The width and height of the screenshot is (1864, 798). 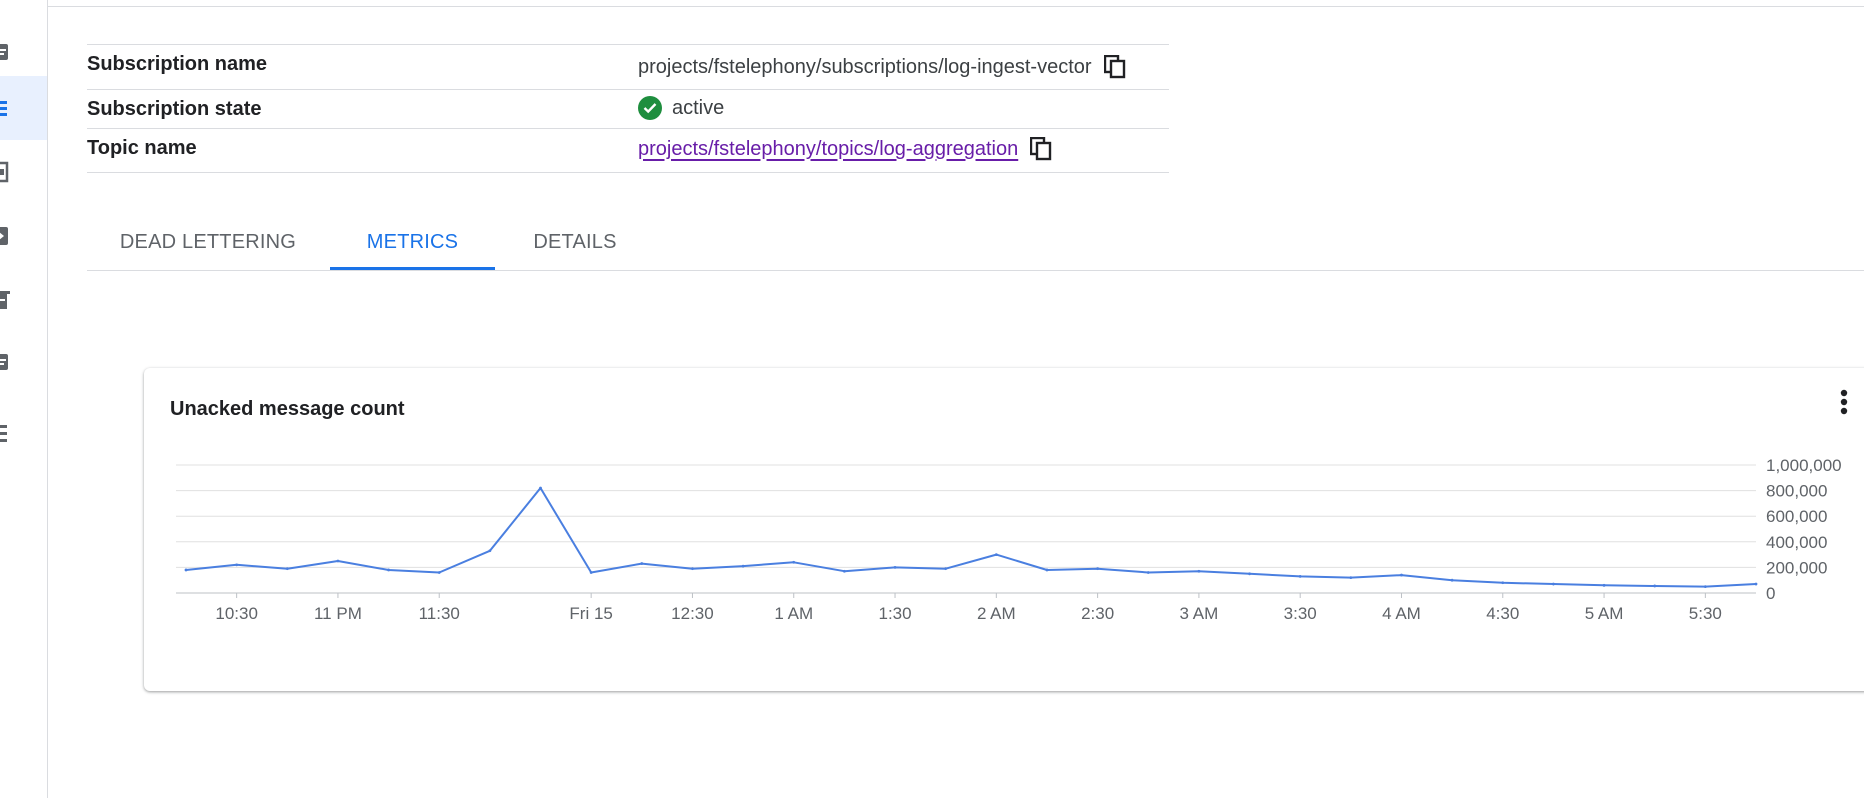 What do you see at coordinates (208, 242) in the screenshot?
I see `tab-dead-lettering: DEAD LETTERING` at bounding box center [208, 242].